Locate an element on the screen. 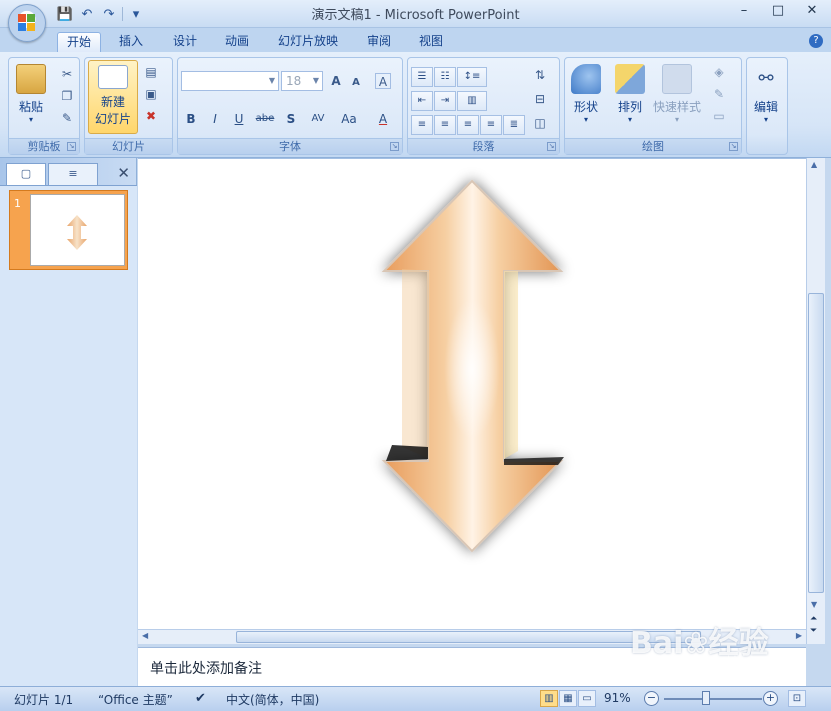  text-direction-icon: ⇅ is located at coordinates (540, 75).